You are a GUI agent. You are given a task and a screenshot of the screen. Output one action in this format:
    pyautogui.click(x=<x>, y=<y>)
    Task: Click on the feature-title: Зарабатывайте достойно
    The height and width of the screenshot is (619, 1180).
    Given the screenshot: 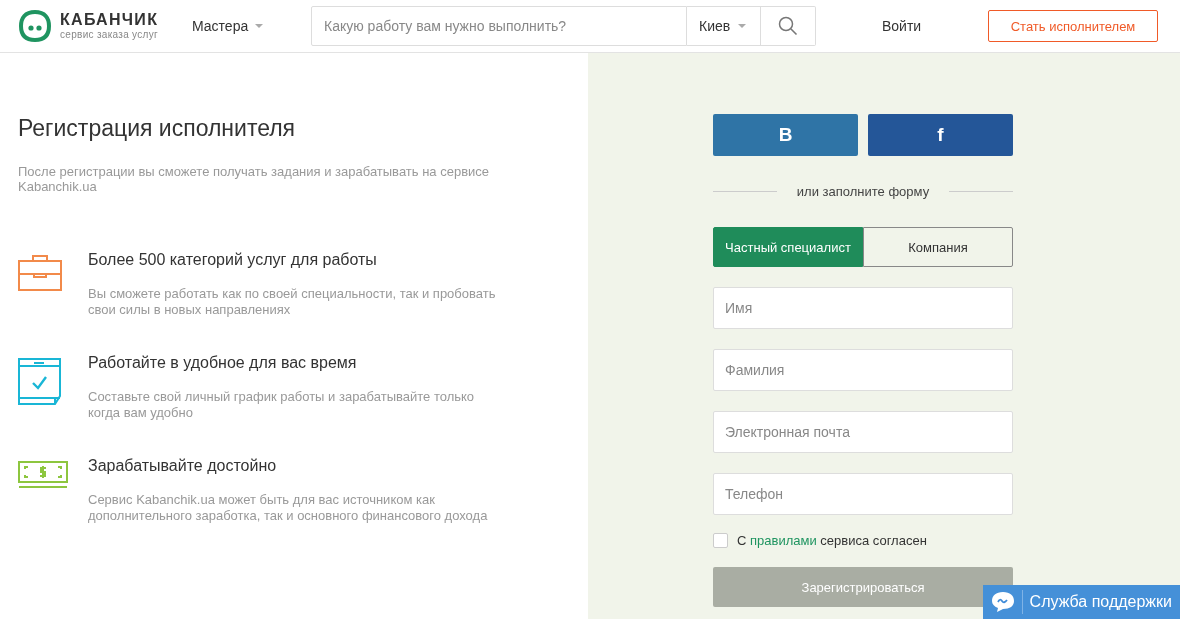 What is the action you would take?
    pyautogui.click(x=183, y=466)
    